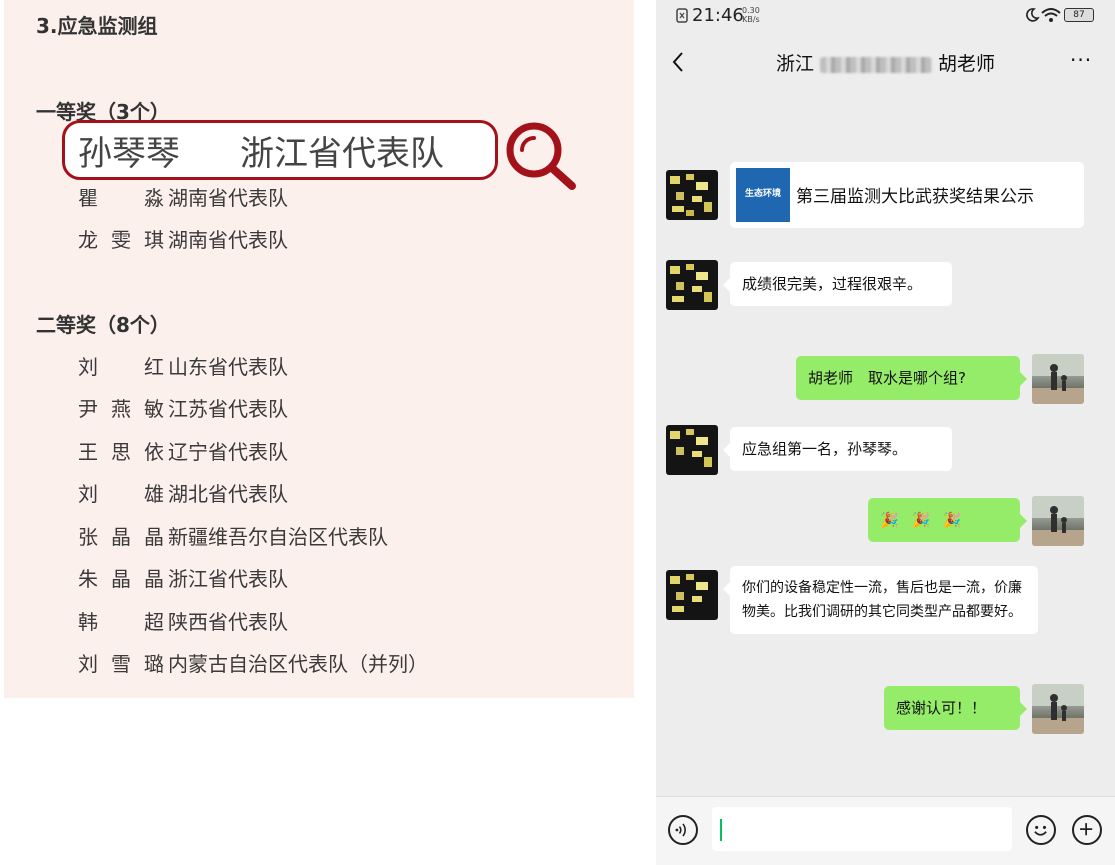 The height and width of the screenshot is (865, 1115). Describe the element at coordinates (885, 16) in the screenshot. I see `status-bar: 21:46 0.30 KB/s 87` at that location.